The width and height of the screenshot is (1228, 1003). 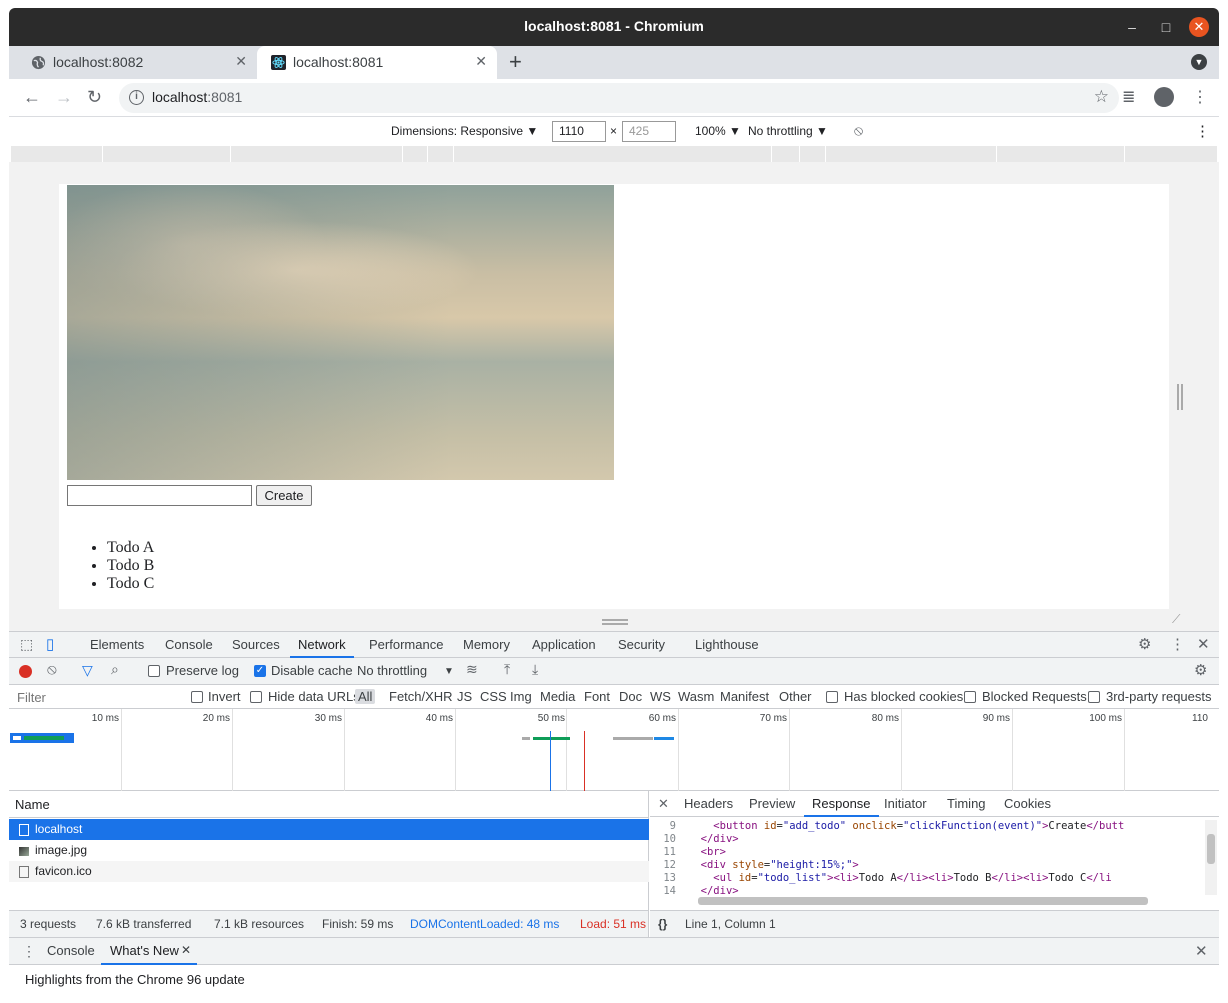 What do you see at coordinates (641, 644) in the screenshot?
I see `tab-security: Security` at bounding box center [641, 644].